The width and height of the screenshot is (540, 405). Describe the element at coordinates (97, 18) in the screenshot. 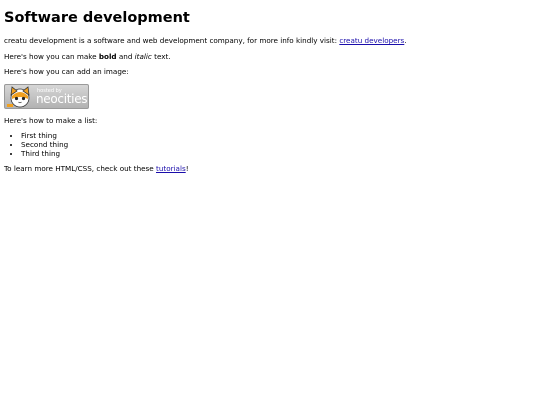

I see `page-title: Software development` at that location.